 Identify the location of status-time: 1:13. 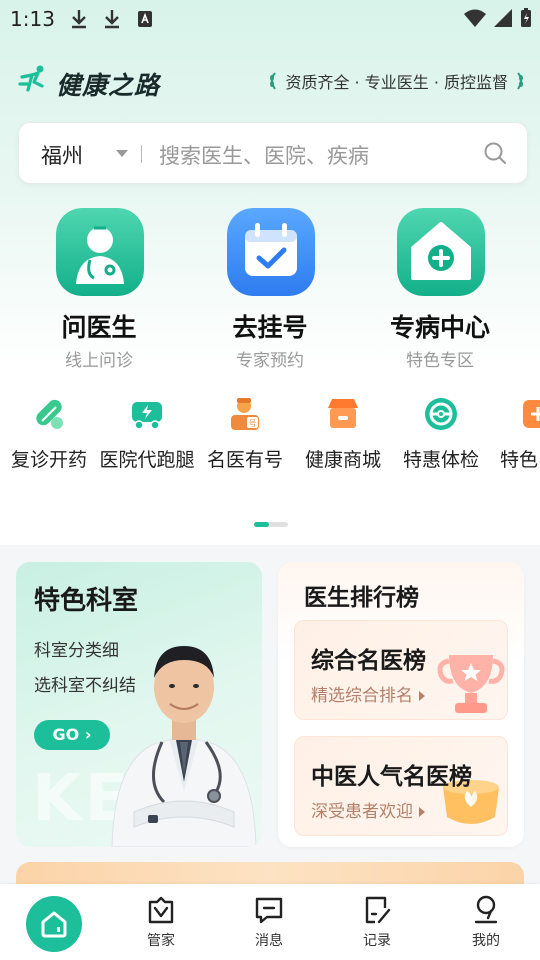
(32, 19).